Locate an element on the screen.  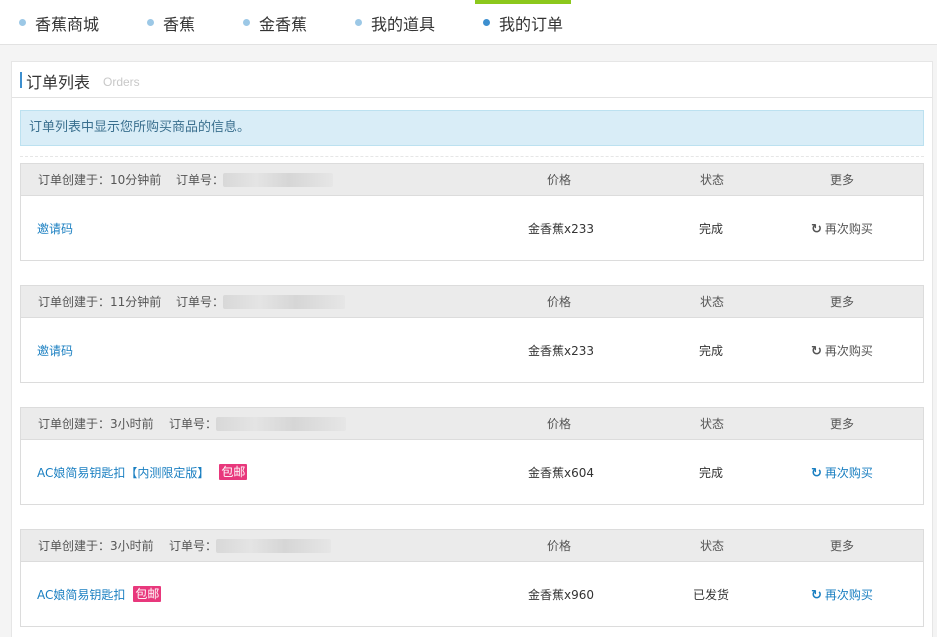
tab-gold-banana: 金香蕉 is located at coordinates (275, 22).